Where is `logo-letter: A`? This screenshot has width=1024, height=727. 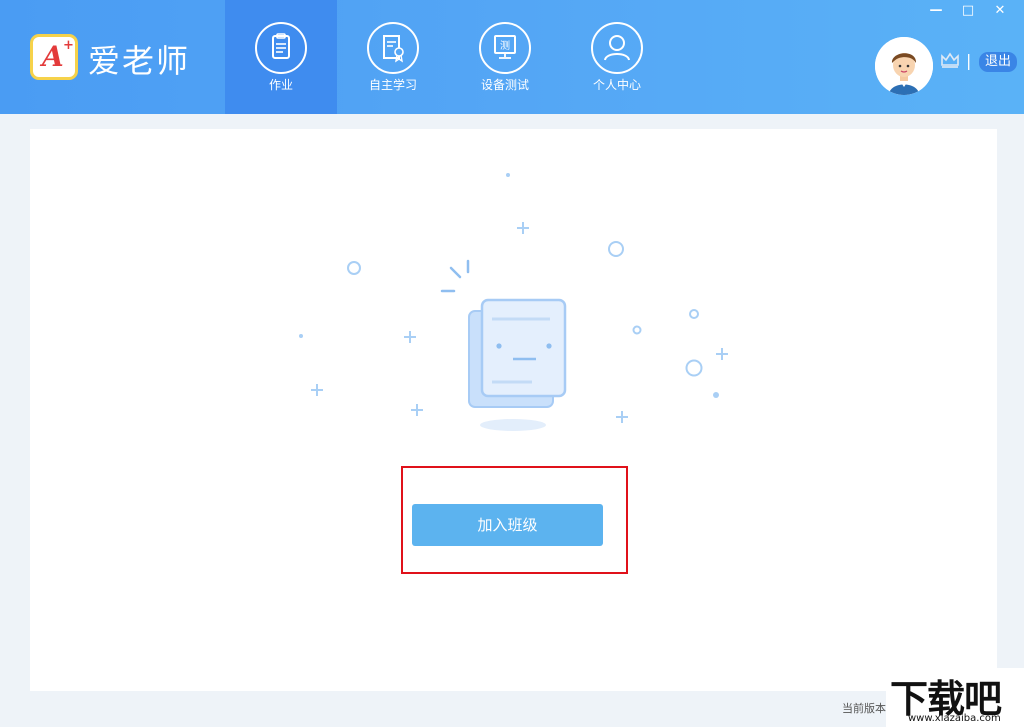 logo-letter: A is located at coordinates (53, 56).